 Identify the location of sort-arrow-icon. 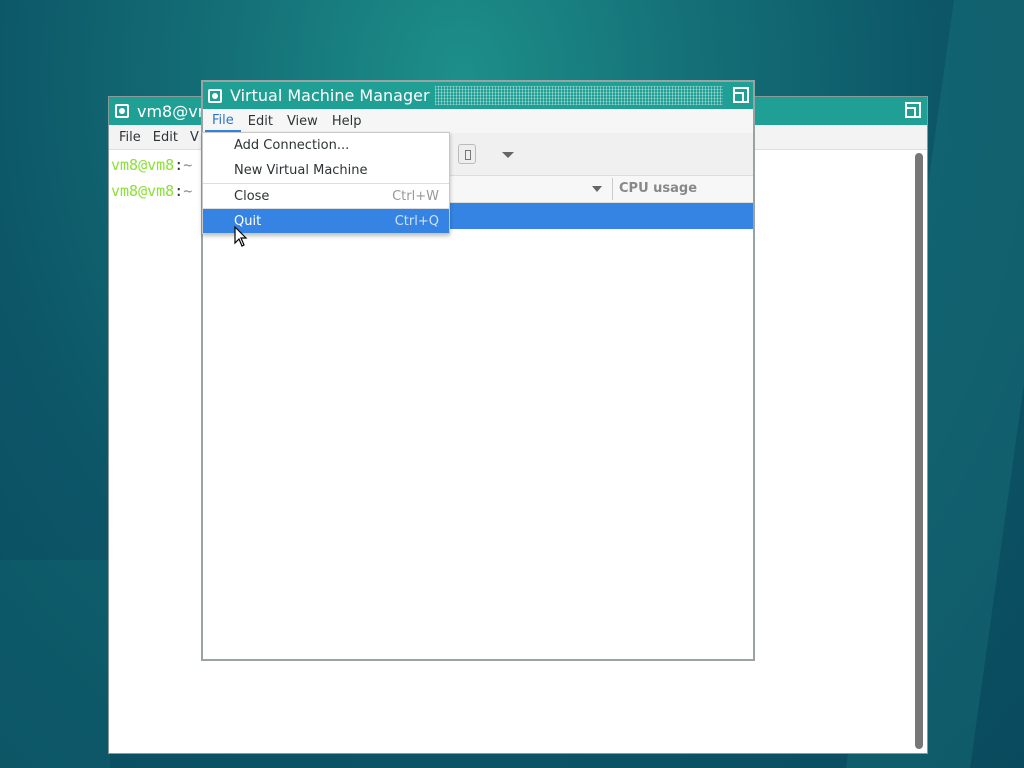
(597, 189).